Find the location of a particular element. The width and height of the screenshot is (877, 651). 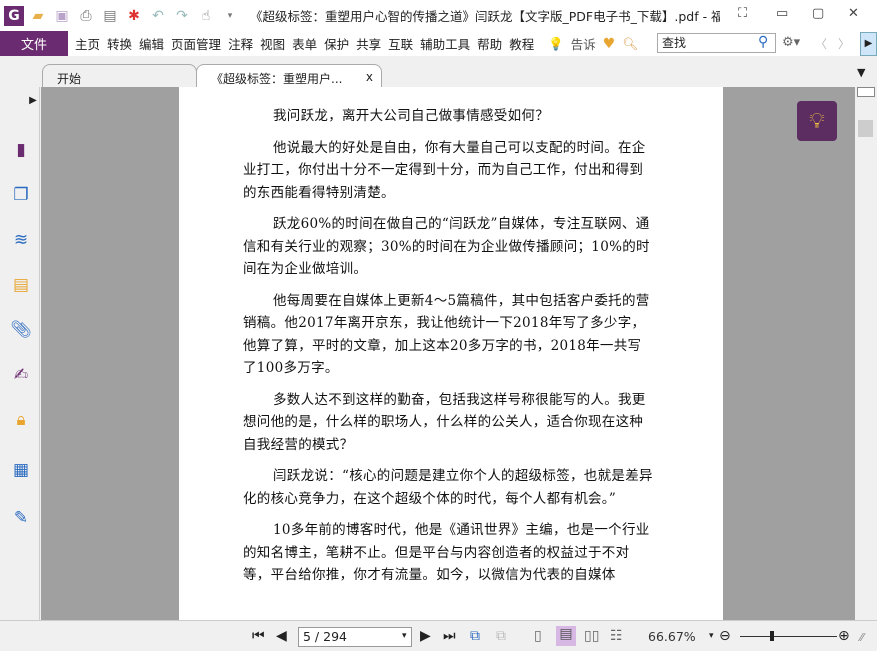

redo-icon: ↷ is located at coordinates (182, 16).